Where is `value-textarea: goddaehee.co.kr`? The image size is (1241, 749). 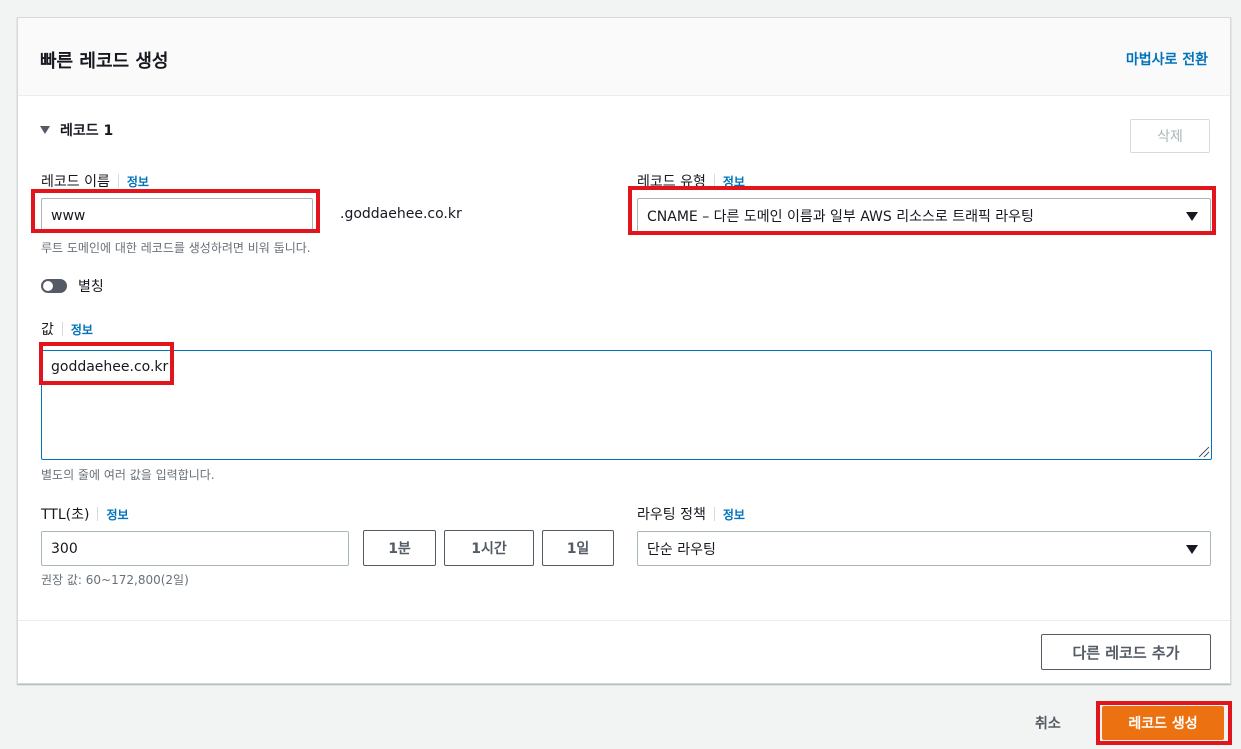 value-textarea: goddaehee.co.kr is located at coordinates (626, 405).